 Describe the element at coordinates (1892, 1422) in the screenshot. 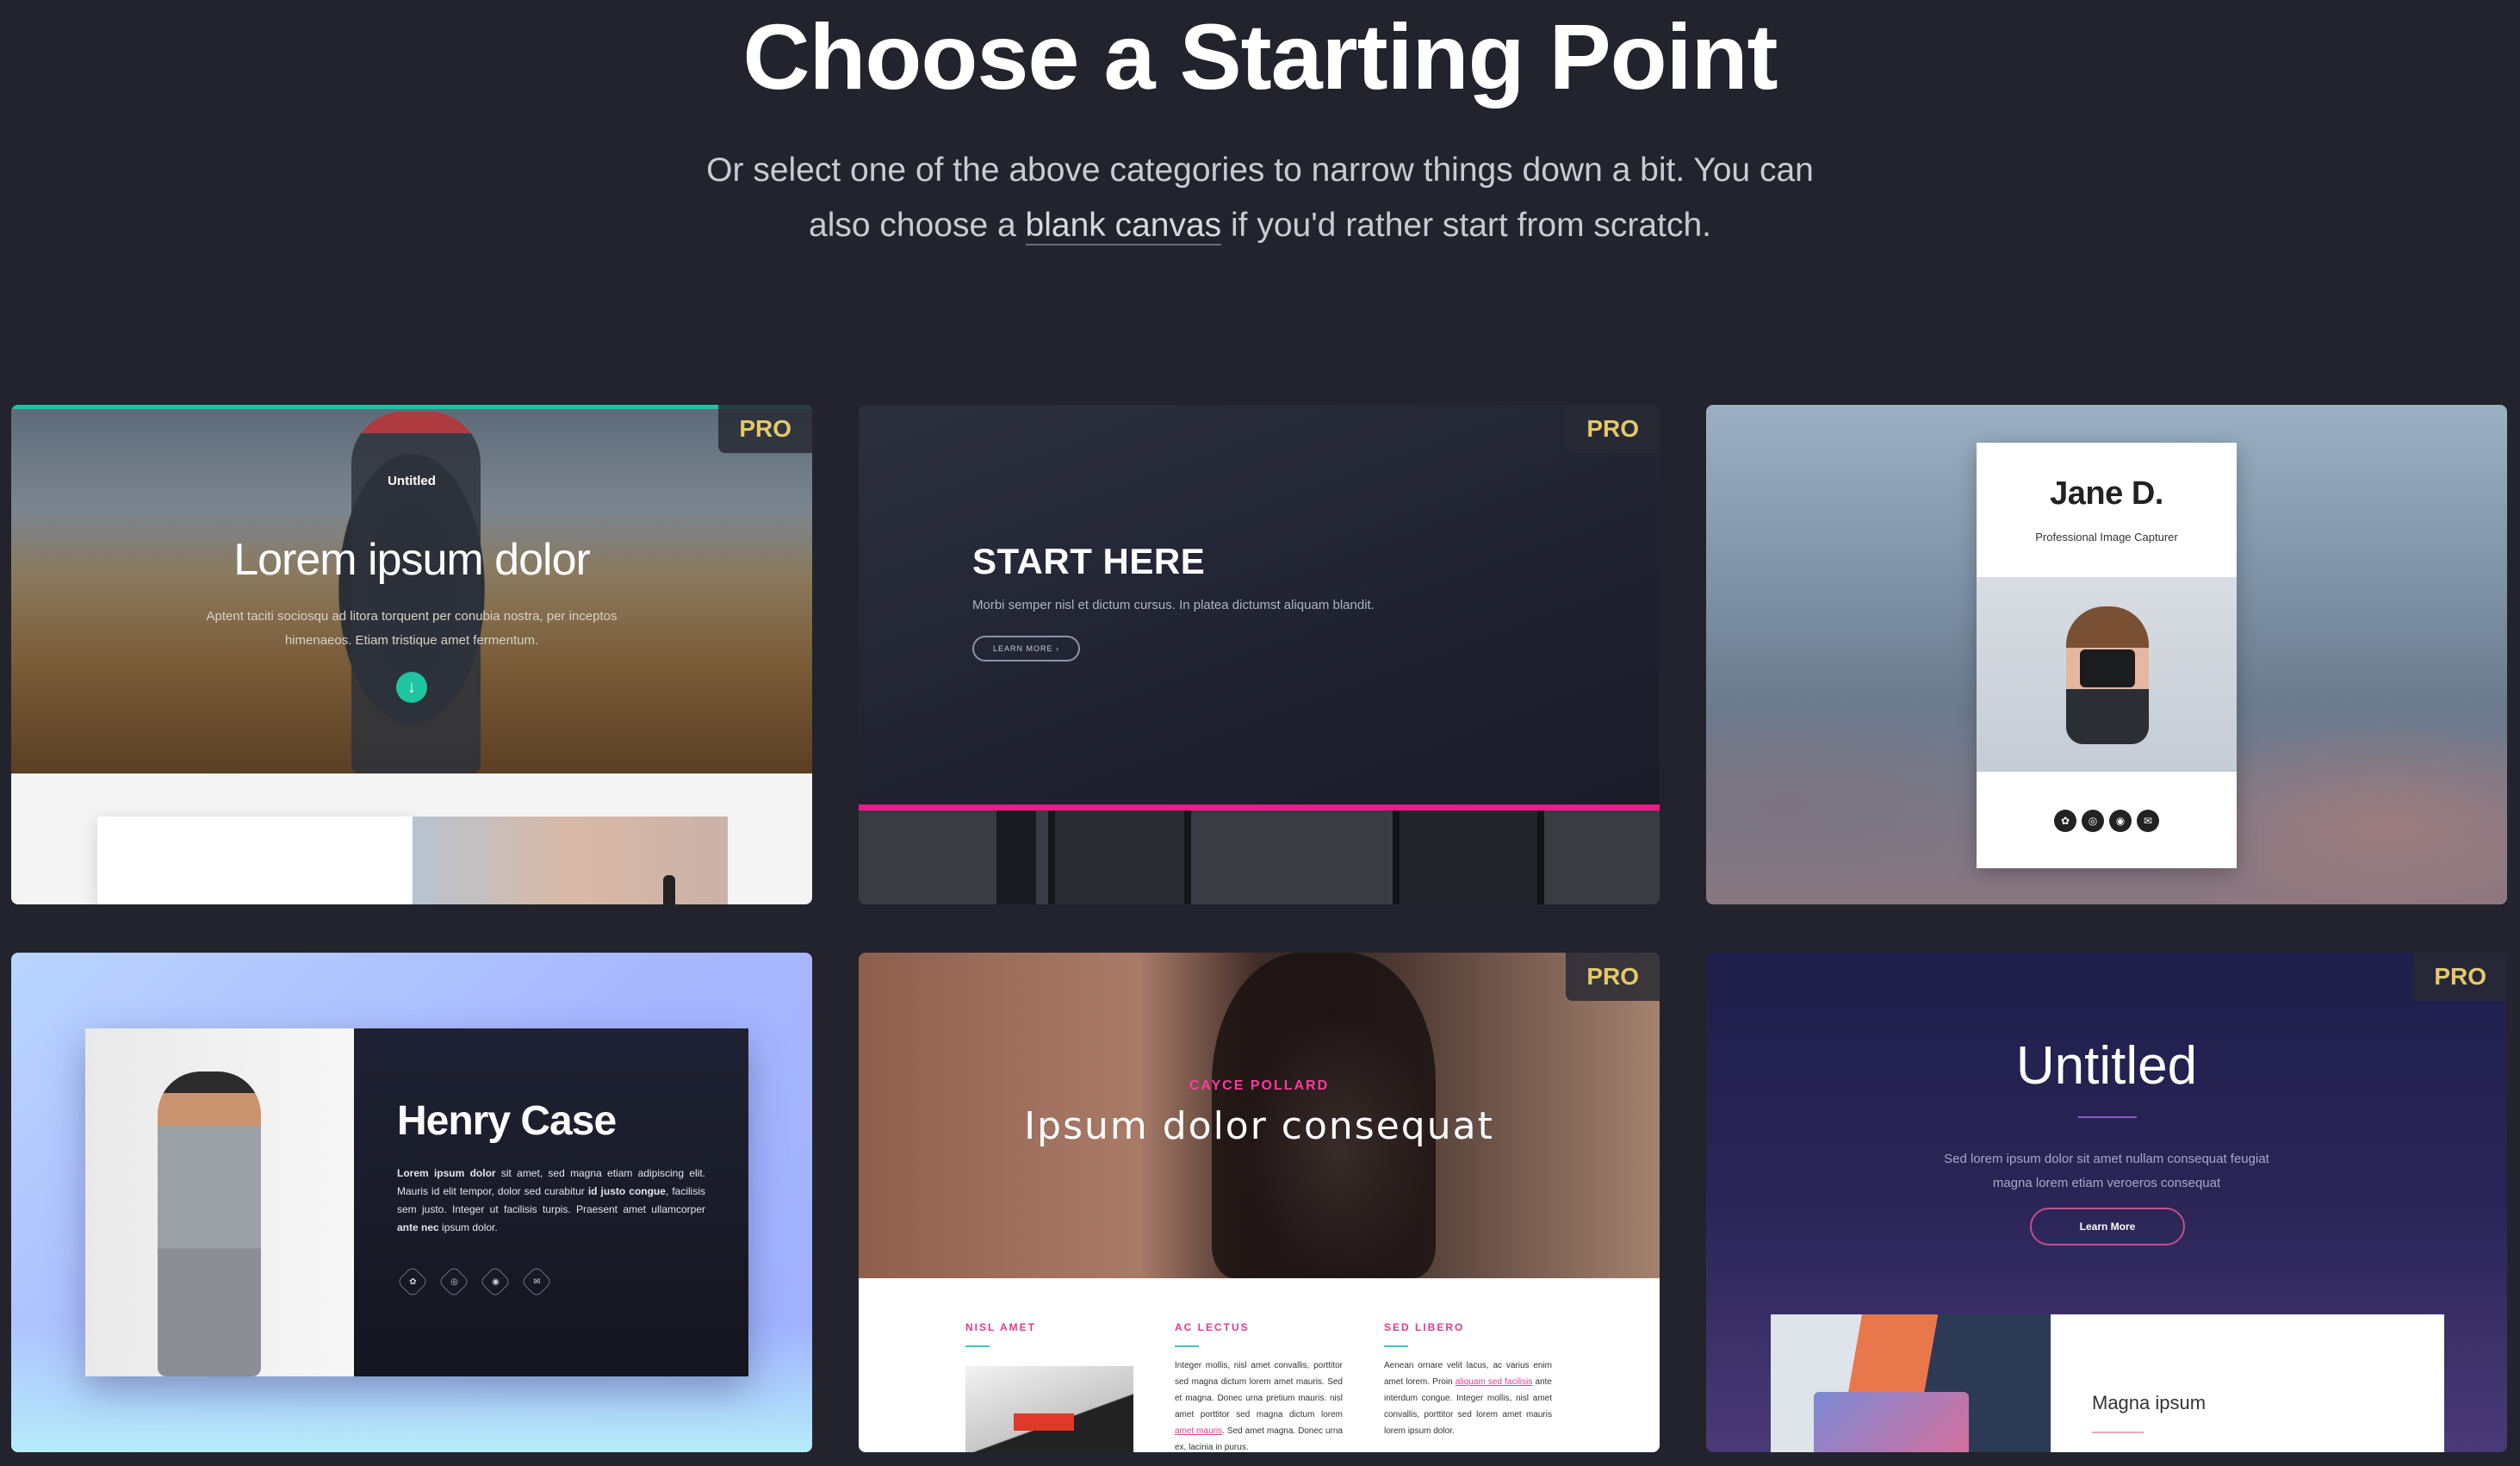

I see `laptop-shape` at that location.